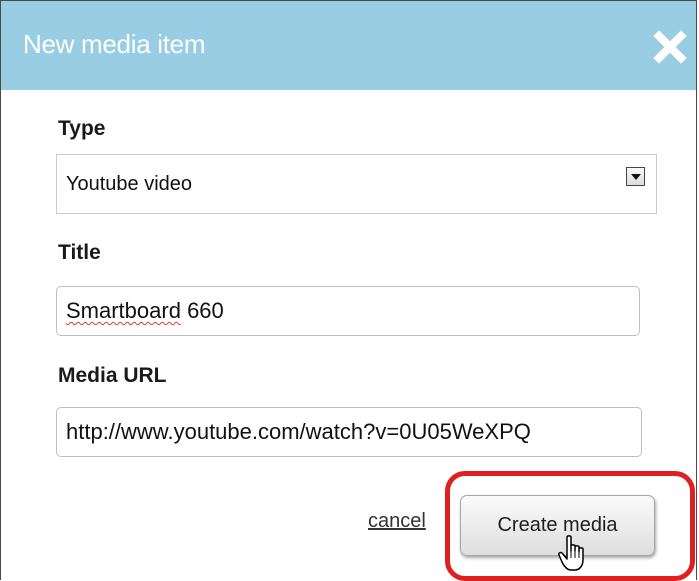 The height and width of the screenshot is (581, 699). I want to click on media-url-label: Media URL, so click(112, 375).